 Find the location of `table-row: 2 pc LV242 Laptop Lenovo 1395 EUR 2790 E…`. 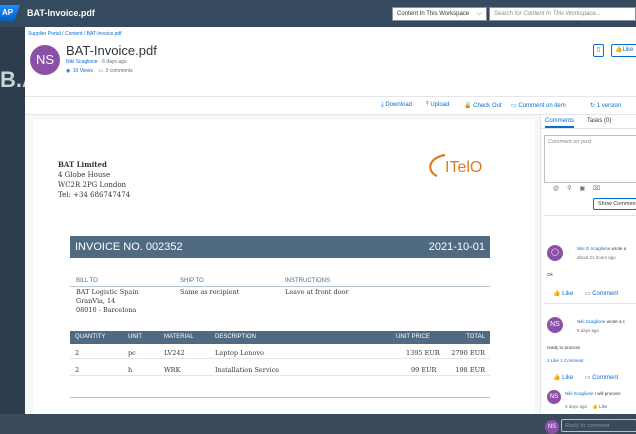

table-row: 2 pc LV242 Laptop Lenovo 1395 EUR 2790 E… is located at coordinates (280, 352).